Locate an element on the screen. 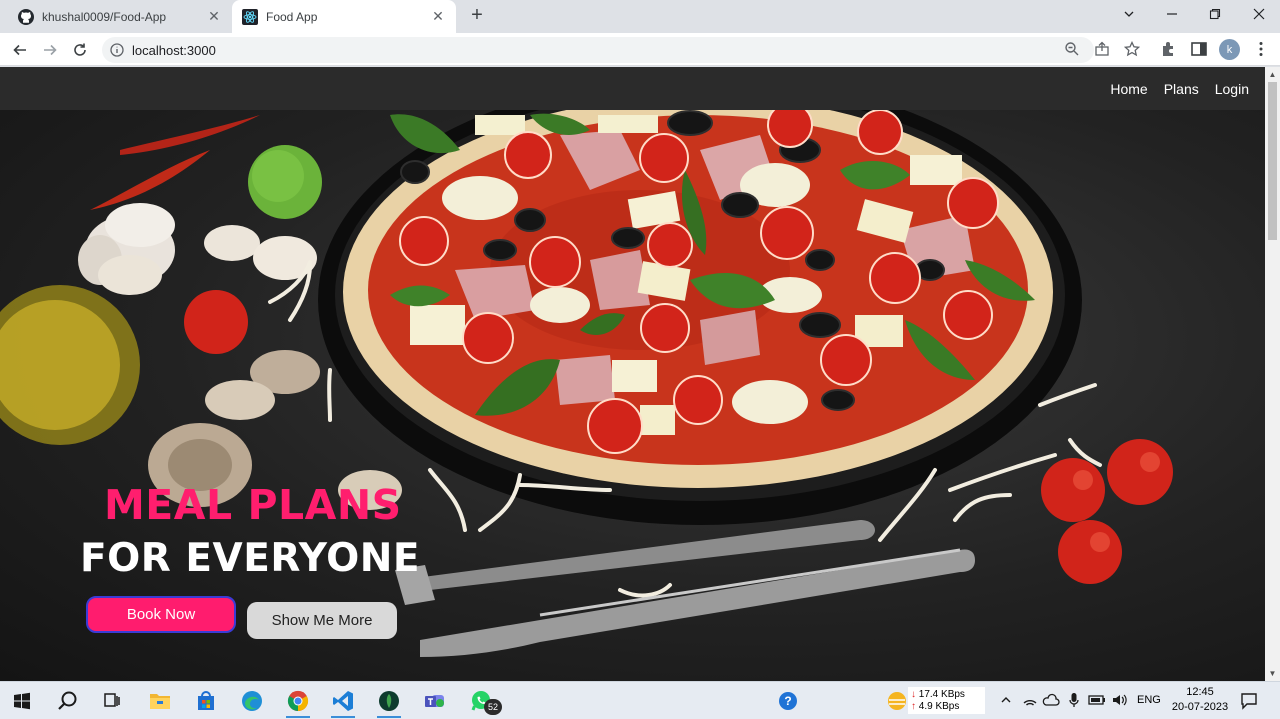  address-bar: localhost:3000 is located at coordinates (598, 50).